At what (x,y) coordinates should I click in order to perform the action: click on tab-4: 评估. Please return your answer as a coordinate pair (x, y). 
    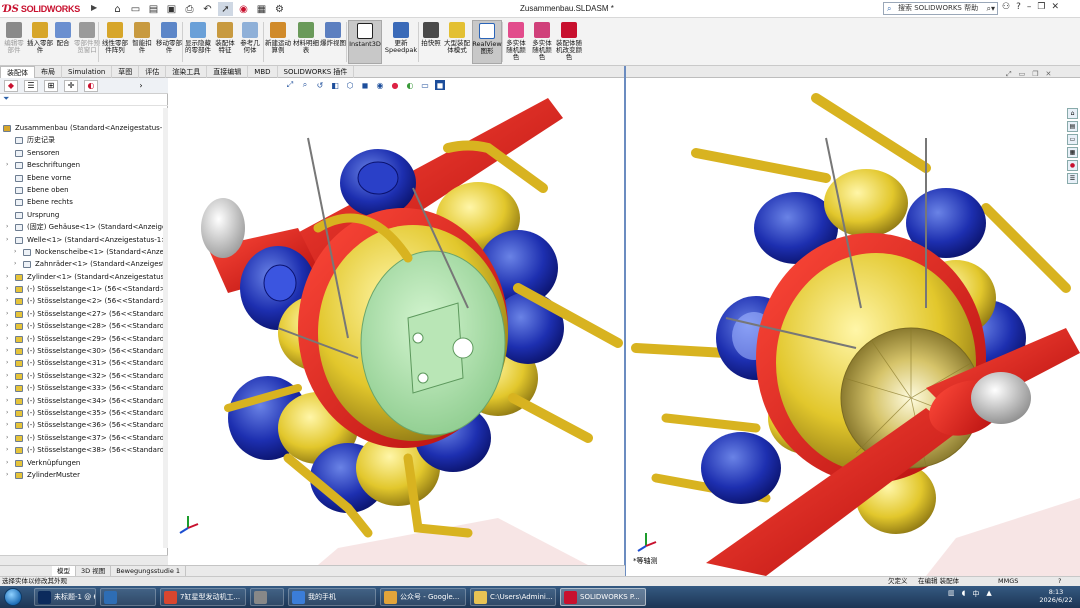
    Looking at the image, I should click on (153, 72).